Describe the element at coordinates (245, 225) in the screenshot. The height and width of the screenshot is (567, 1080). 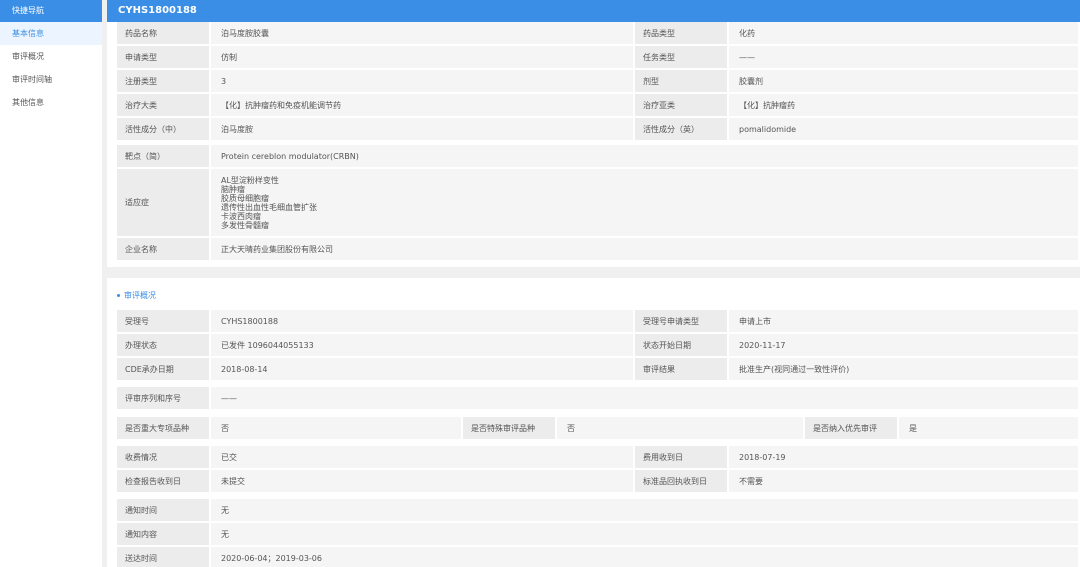
I see `indication-item: 多发性骨髓瘤` at that location.